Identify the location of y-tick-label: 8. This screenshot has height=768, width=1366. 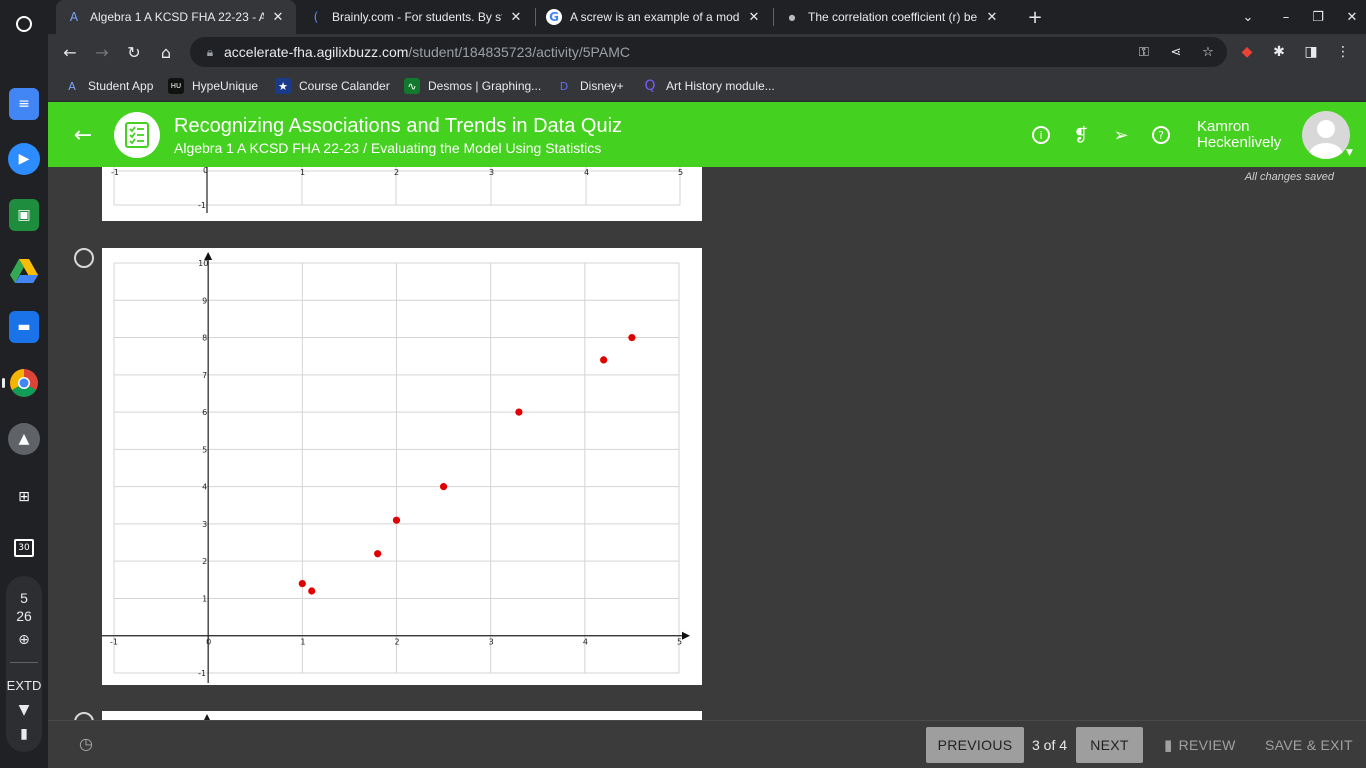
(204, 338).